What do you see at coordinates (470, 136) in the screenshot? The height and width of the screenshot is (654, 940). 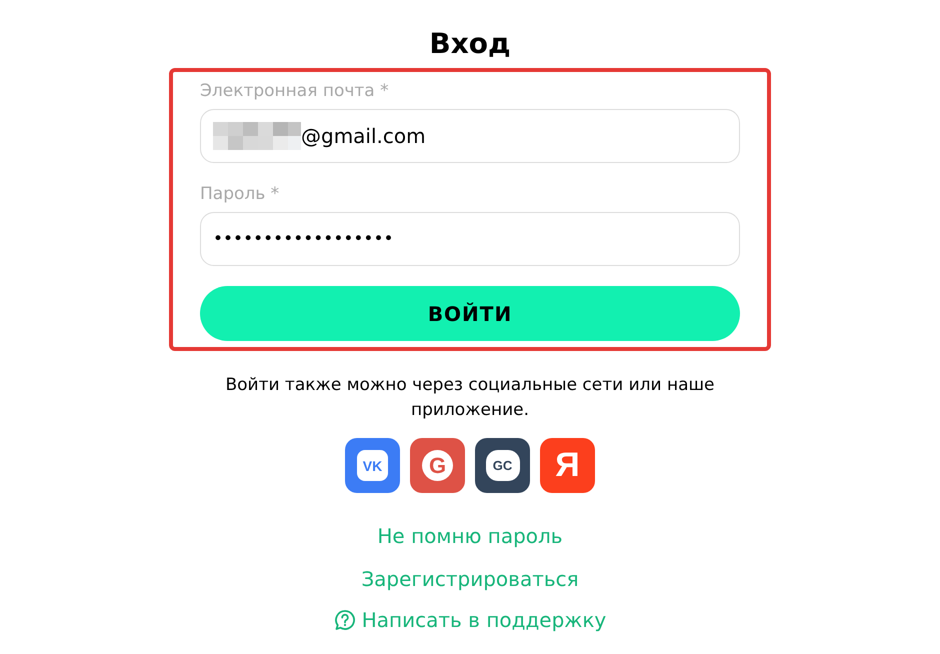 I see `email-field: @gmail.com` at bounding box center [470, 136].